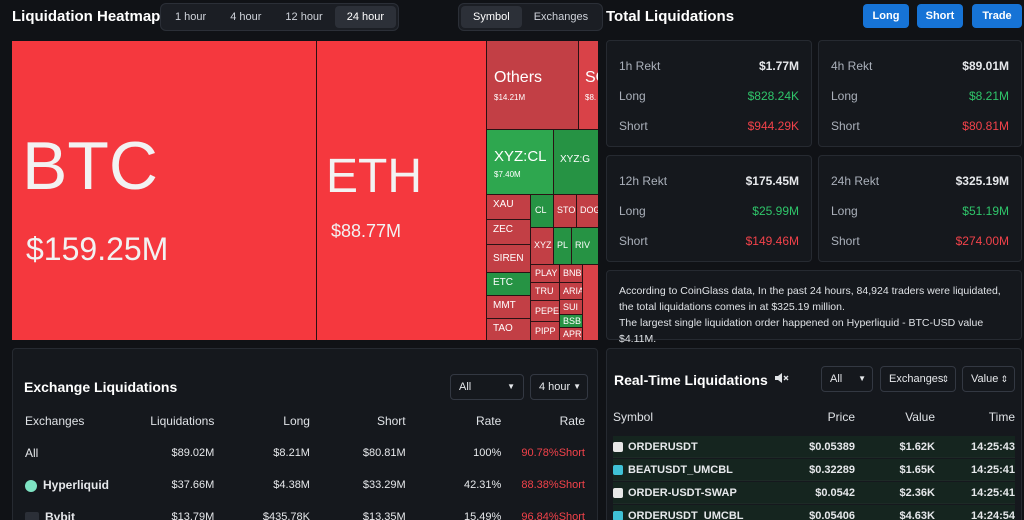  I want to click on tile-symbol: MMT, so click(504, 305).